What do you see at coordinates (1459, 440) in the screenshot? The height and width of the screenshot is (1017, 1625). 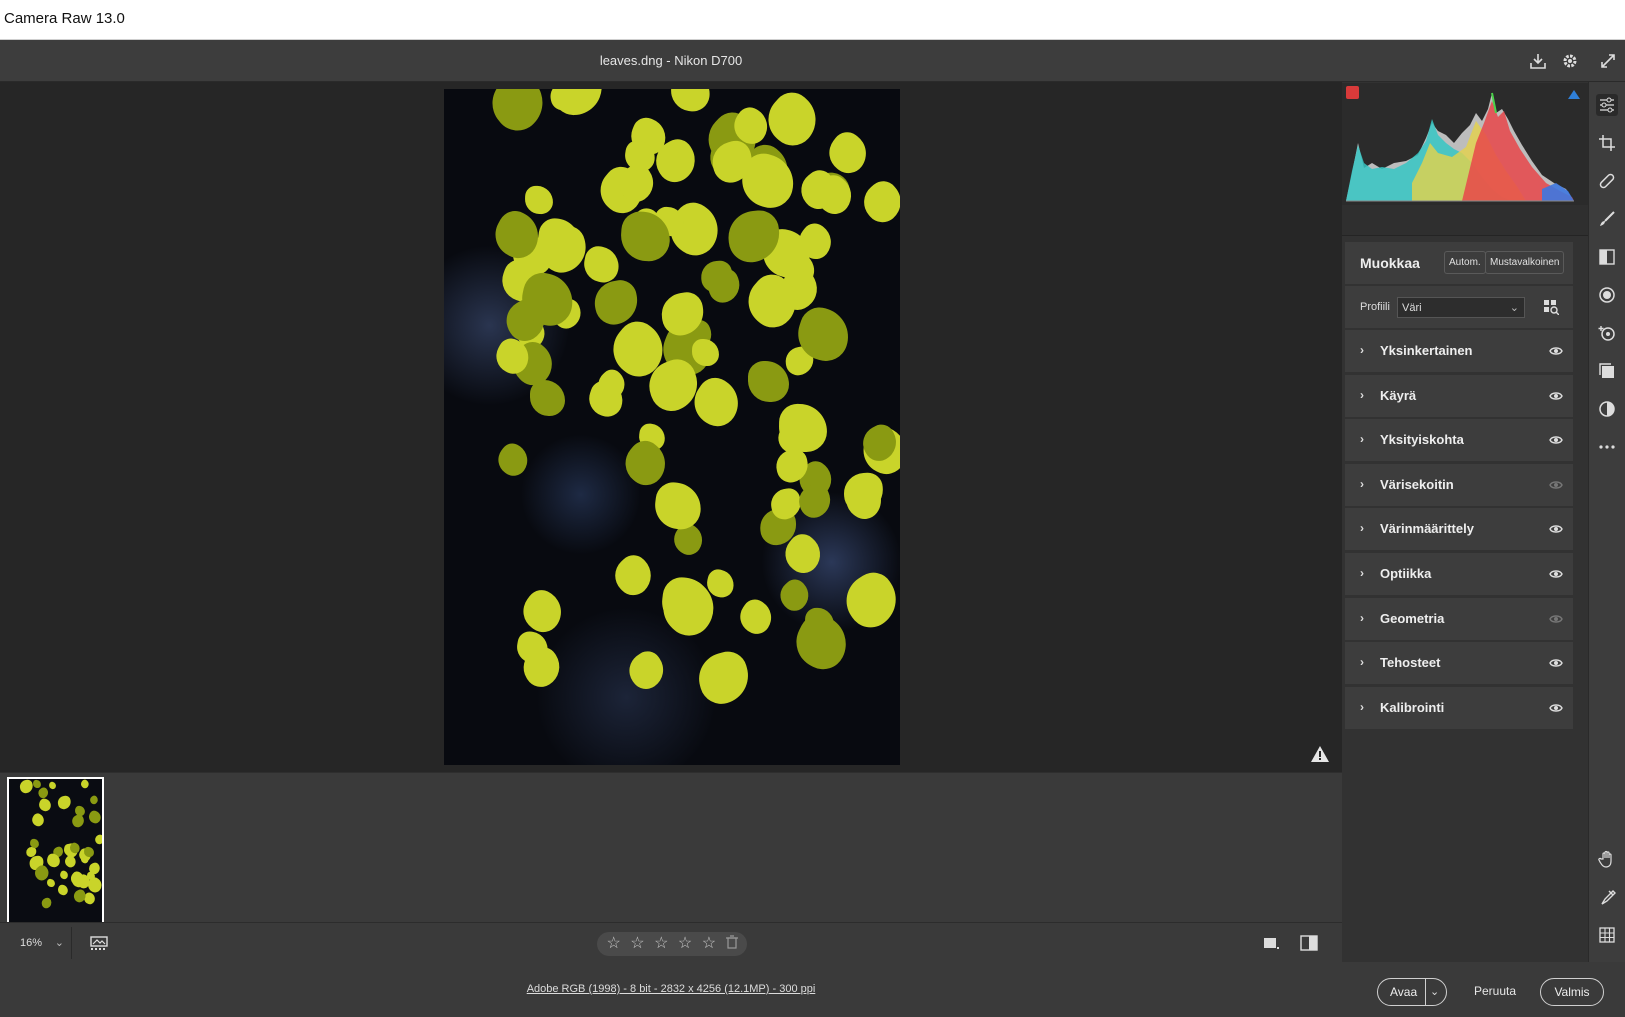 I see `panel-section: › Yksityiskohta` at bounding box center [1459, 440].